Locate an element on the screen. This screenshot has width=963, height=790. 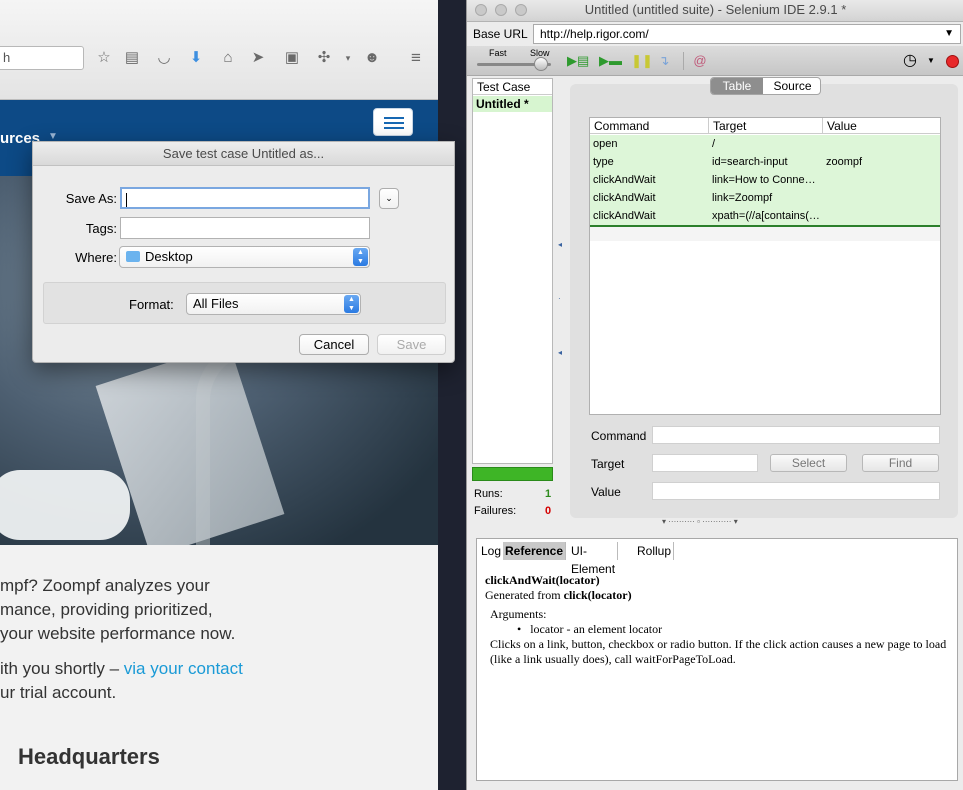
download-icon: ⬇ is located at coordinates (196, 58).